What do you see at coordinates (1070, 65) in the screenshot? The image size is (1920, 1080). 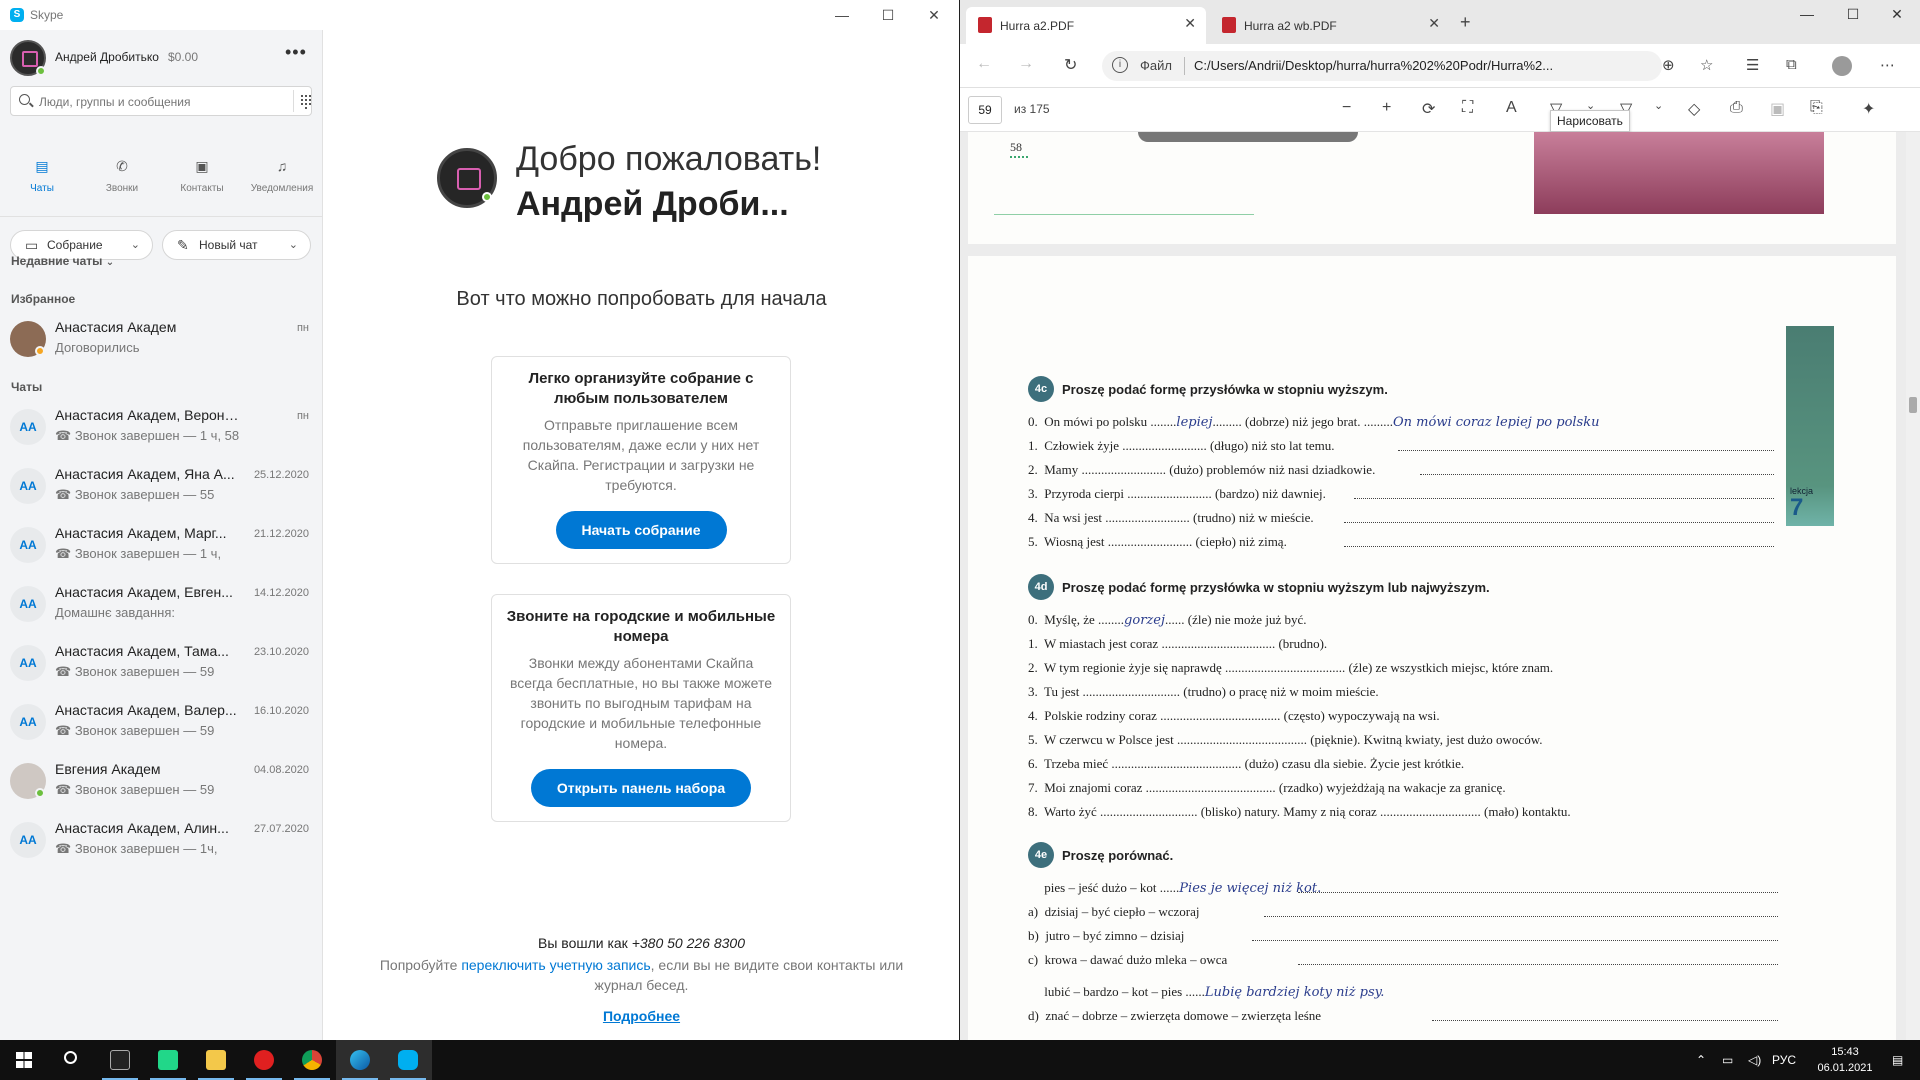 I see `refresh-icon: ↻` at bounding box center [1070, 65].